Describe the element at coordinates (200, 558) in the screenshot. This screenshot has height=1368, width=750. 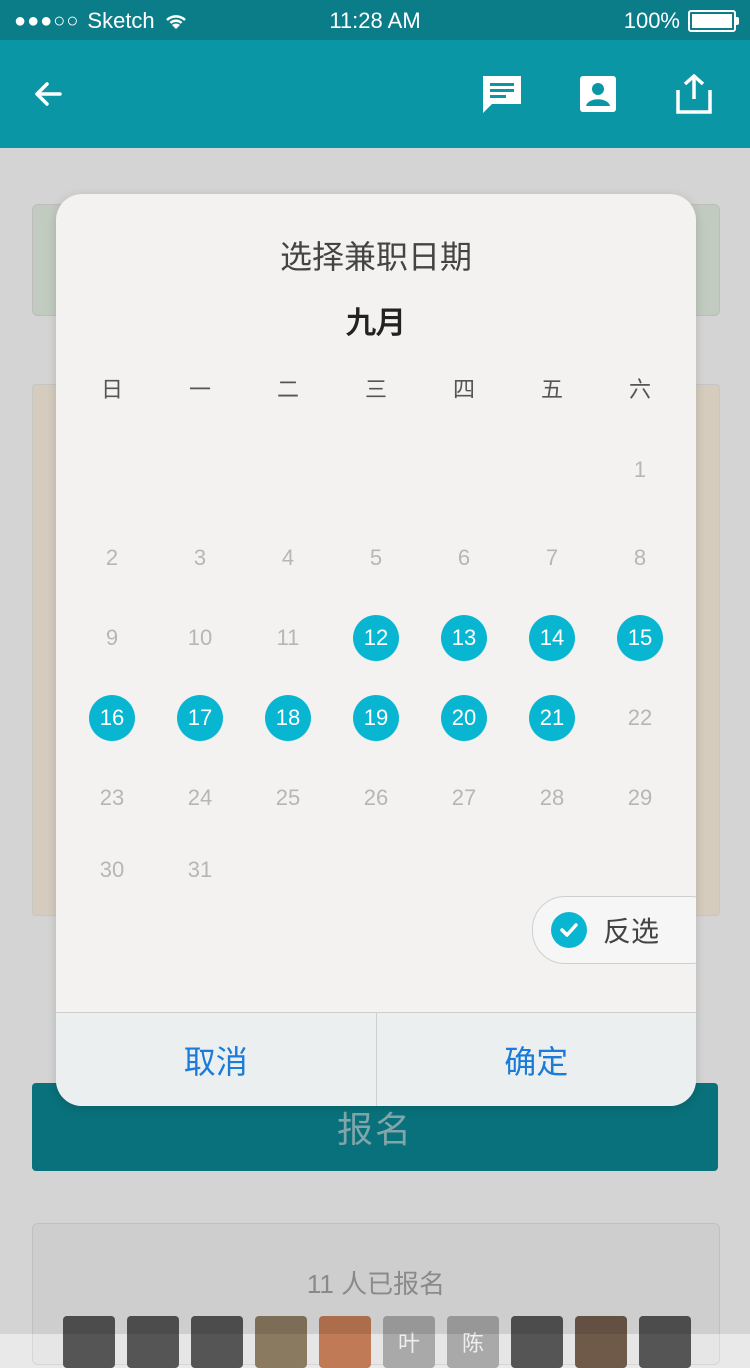
I see `calendar-day: 3` at that location.